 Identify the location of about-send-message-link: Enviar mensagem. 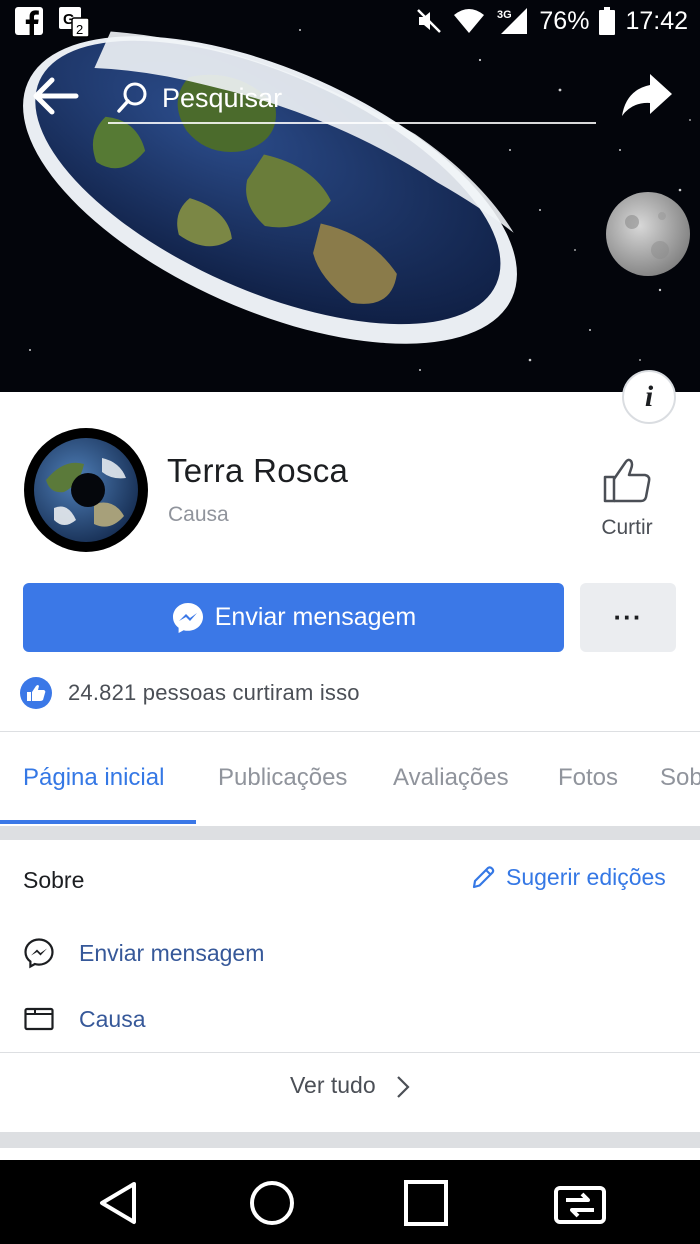
(172, 952).